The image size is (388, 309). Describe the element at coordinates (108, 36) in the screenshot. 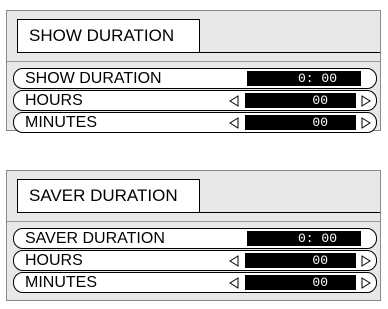

I see `show-duration-title: SHOW DURATION` at that location.